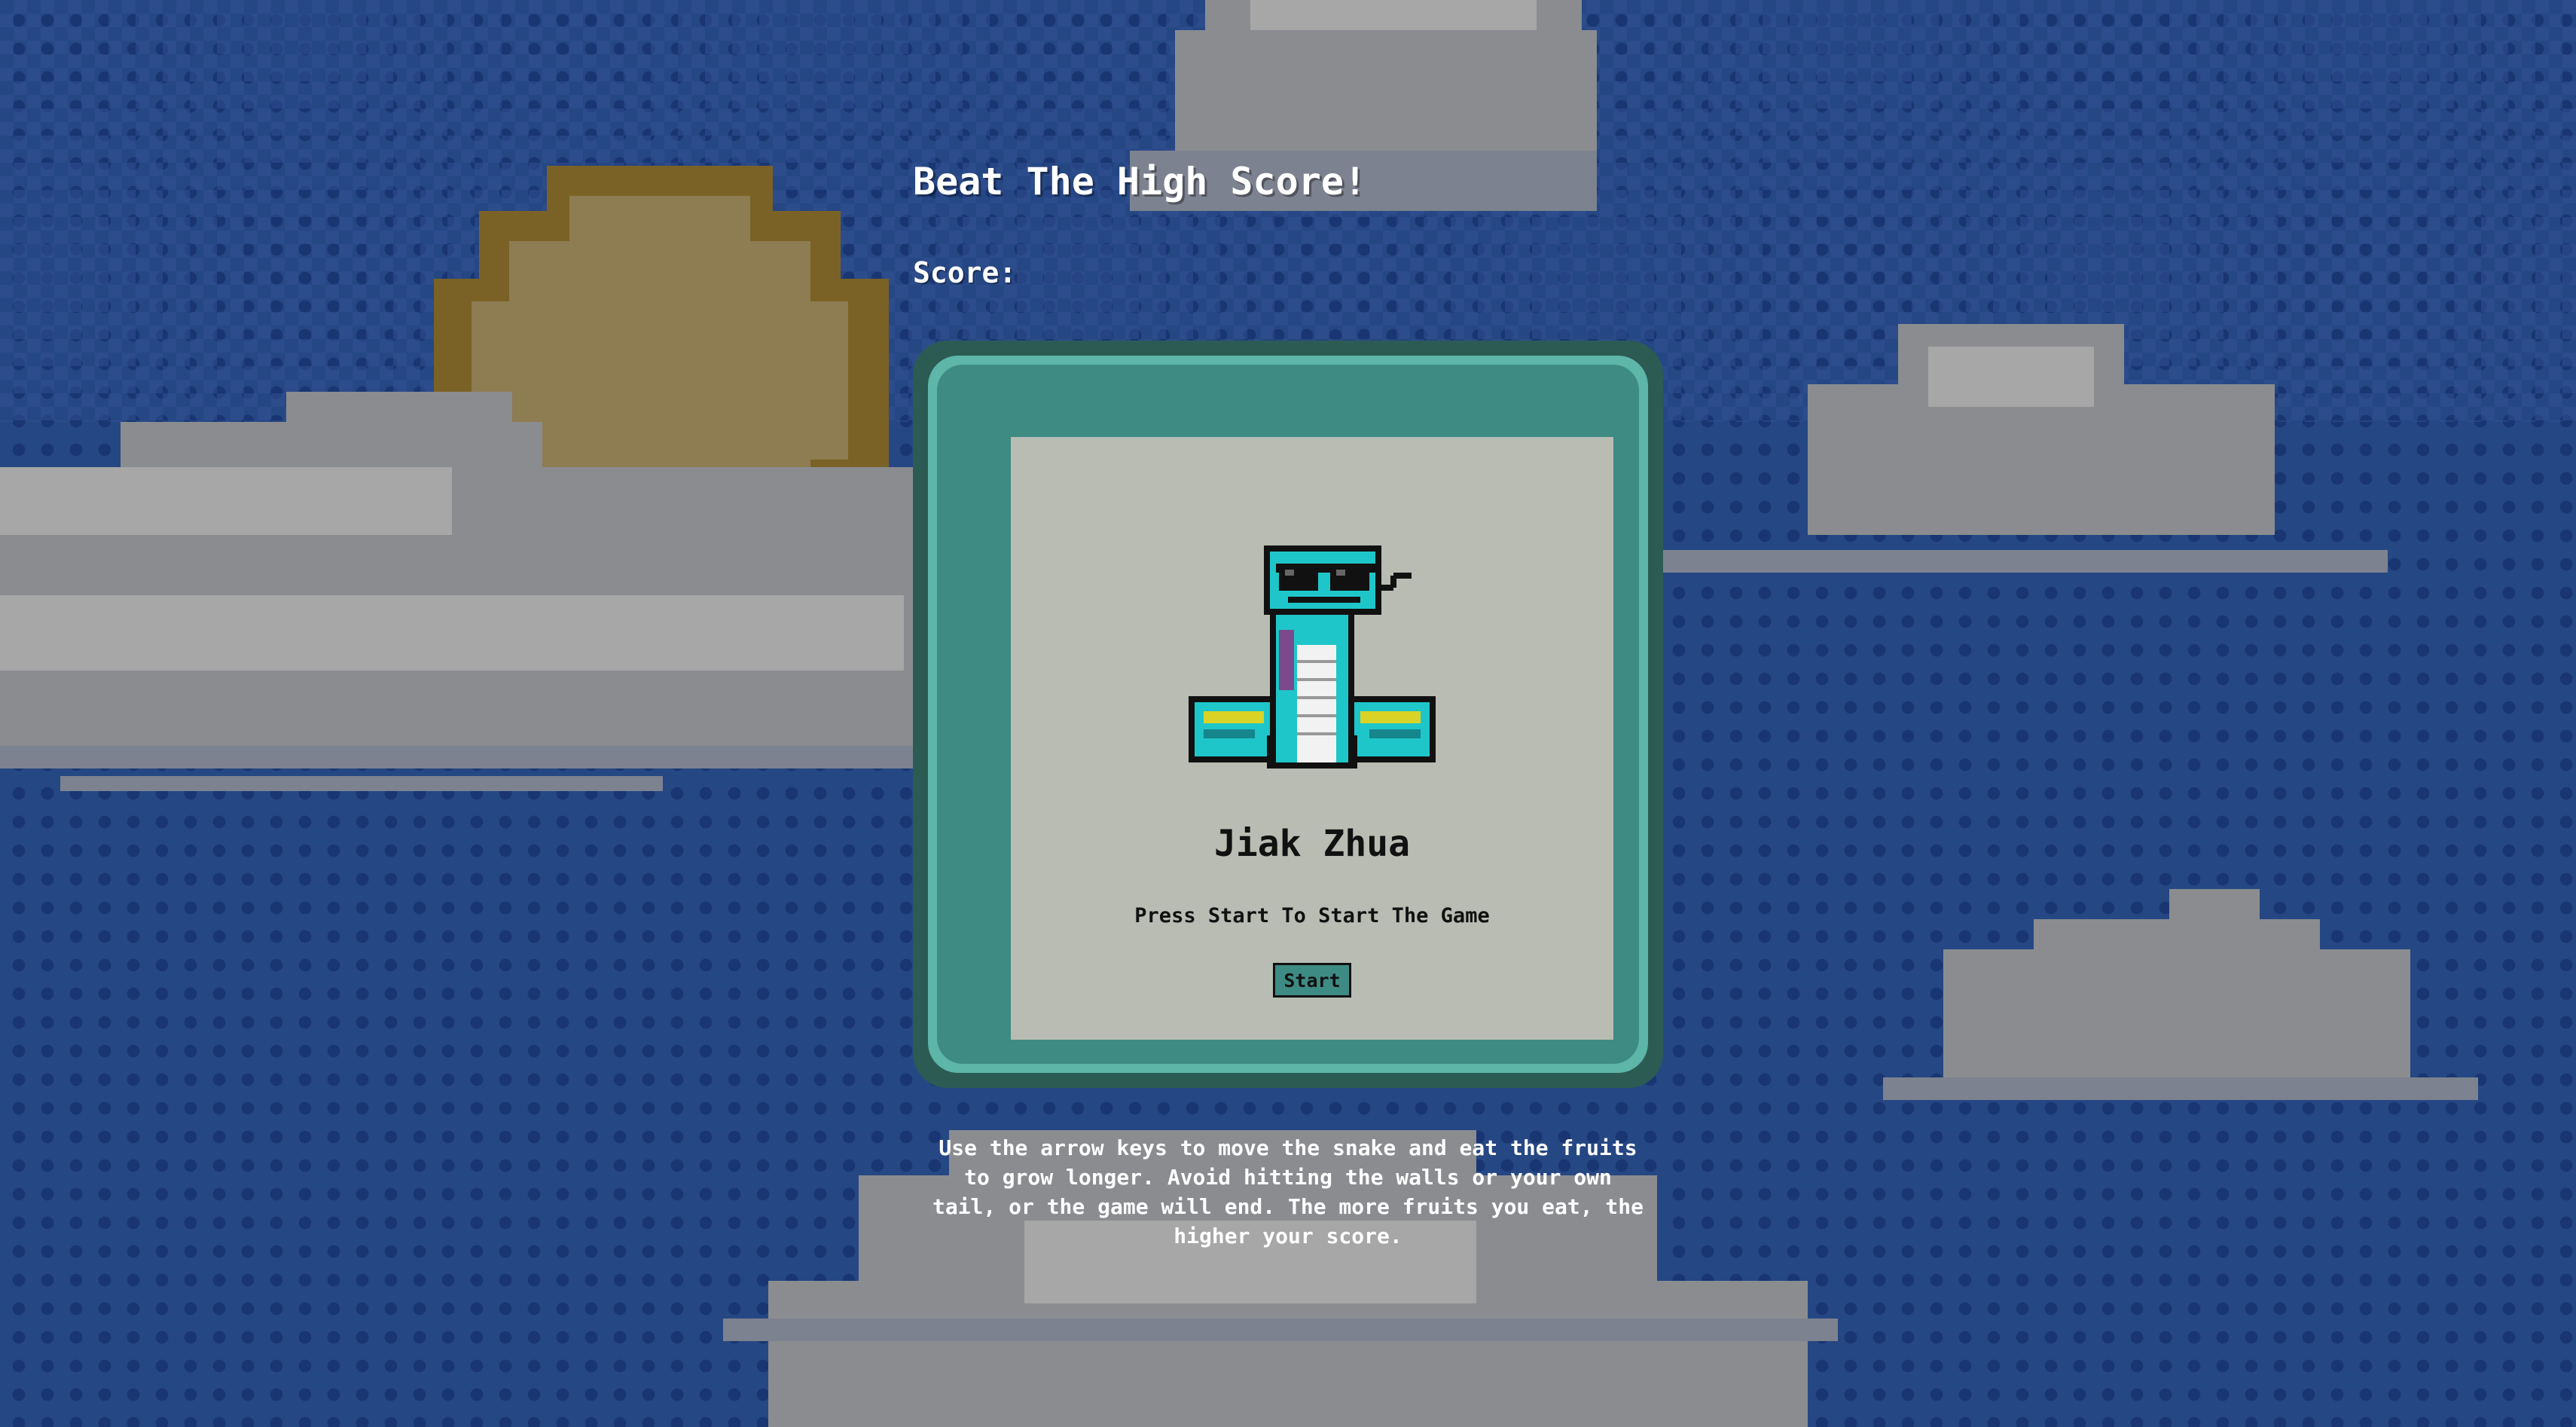 The image size is (2576, 1427). Describe the element at coordinates (1312, 844) in the screenshot. I see `game-title: Jiak Zhua` at that location.